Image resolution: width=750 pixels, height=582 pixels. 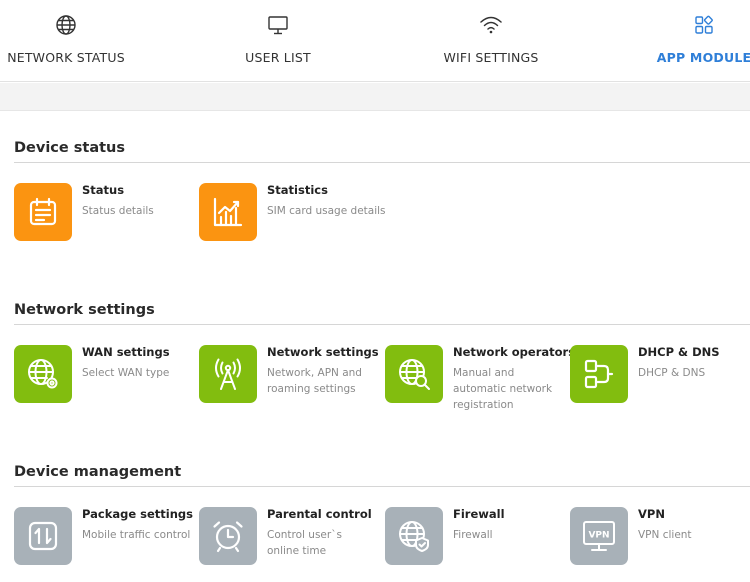 What do you see at coordinates (103, 190) in the screenshot?
I see `card-title: Status` at bounding box center [103, 190].